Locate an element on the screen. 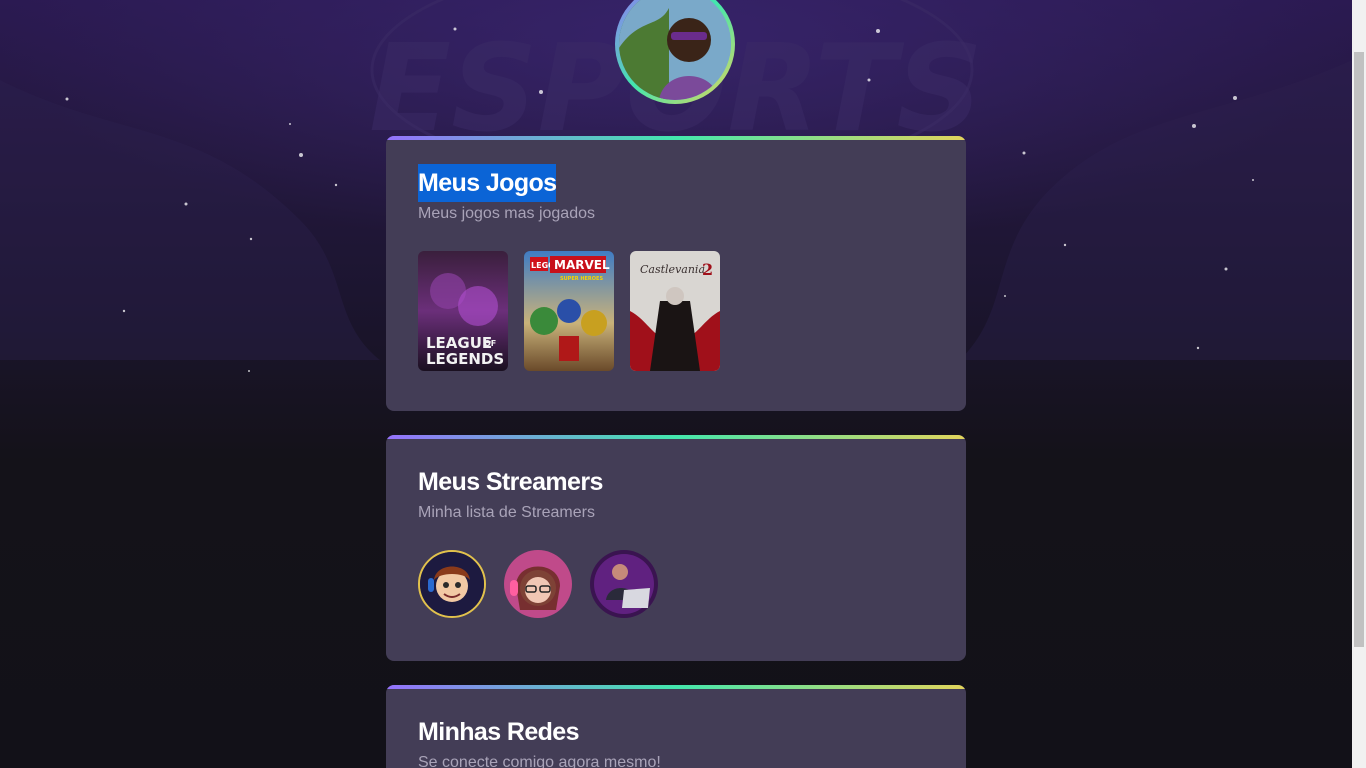 This screenshot has width=1366, height=768. game-cover-lego-marvel: LEGO MARVEL SUPER HEROES is located at coordinates (569, 311).